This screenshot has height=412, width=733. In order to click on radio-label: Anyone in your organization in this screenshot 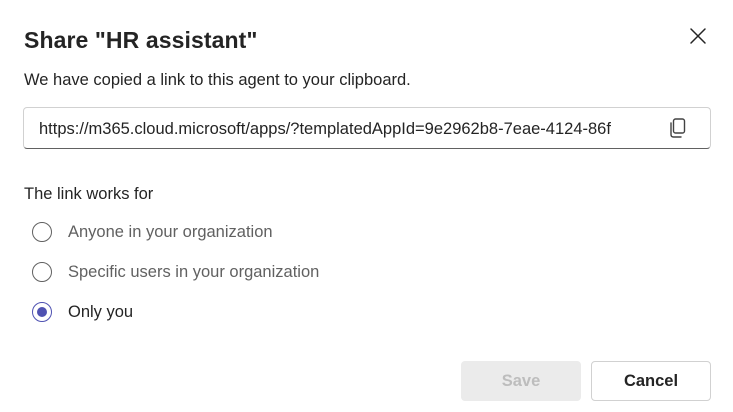, I will do `click(170, 231)`.